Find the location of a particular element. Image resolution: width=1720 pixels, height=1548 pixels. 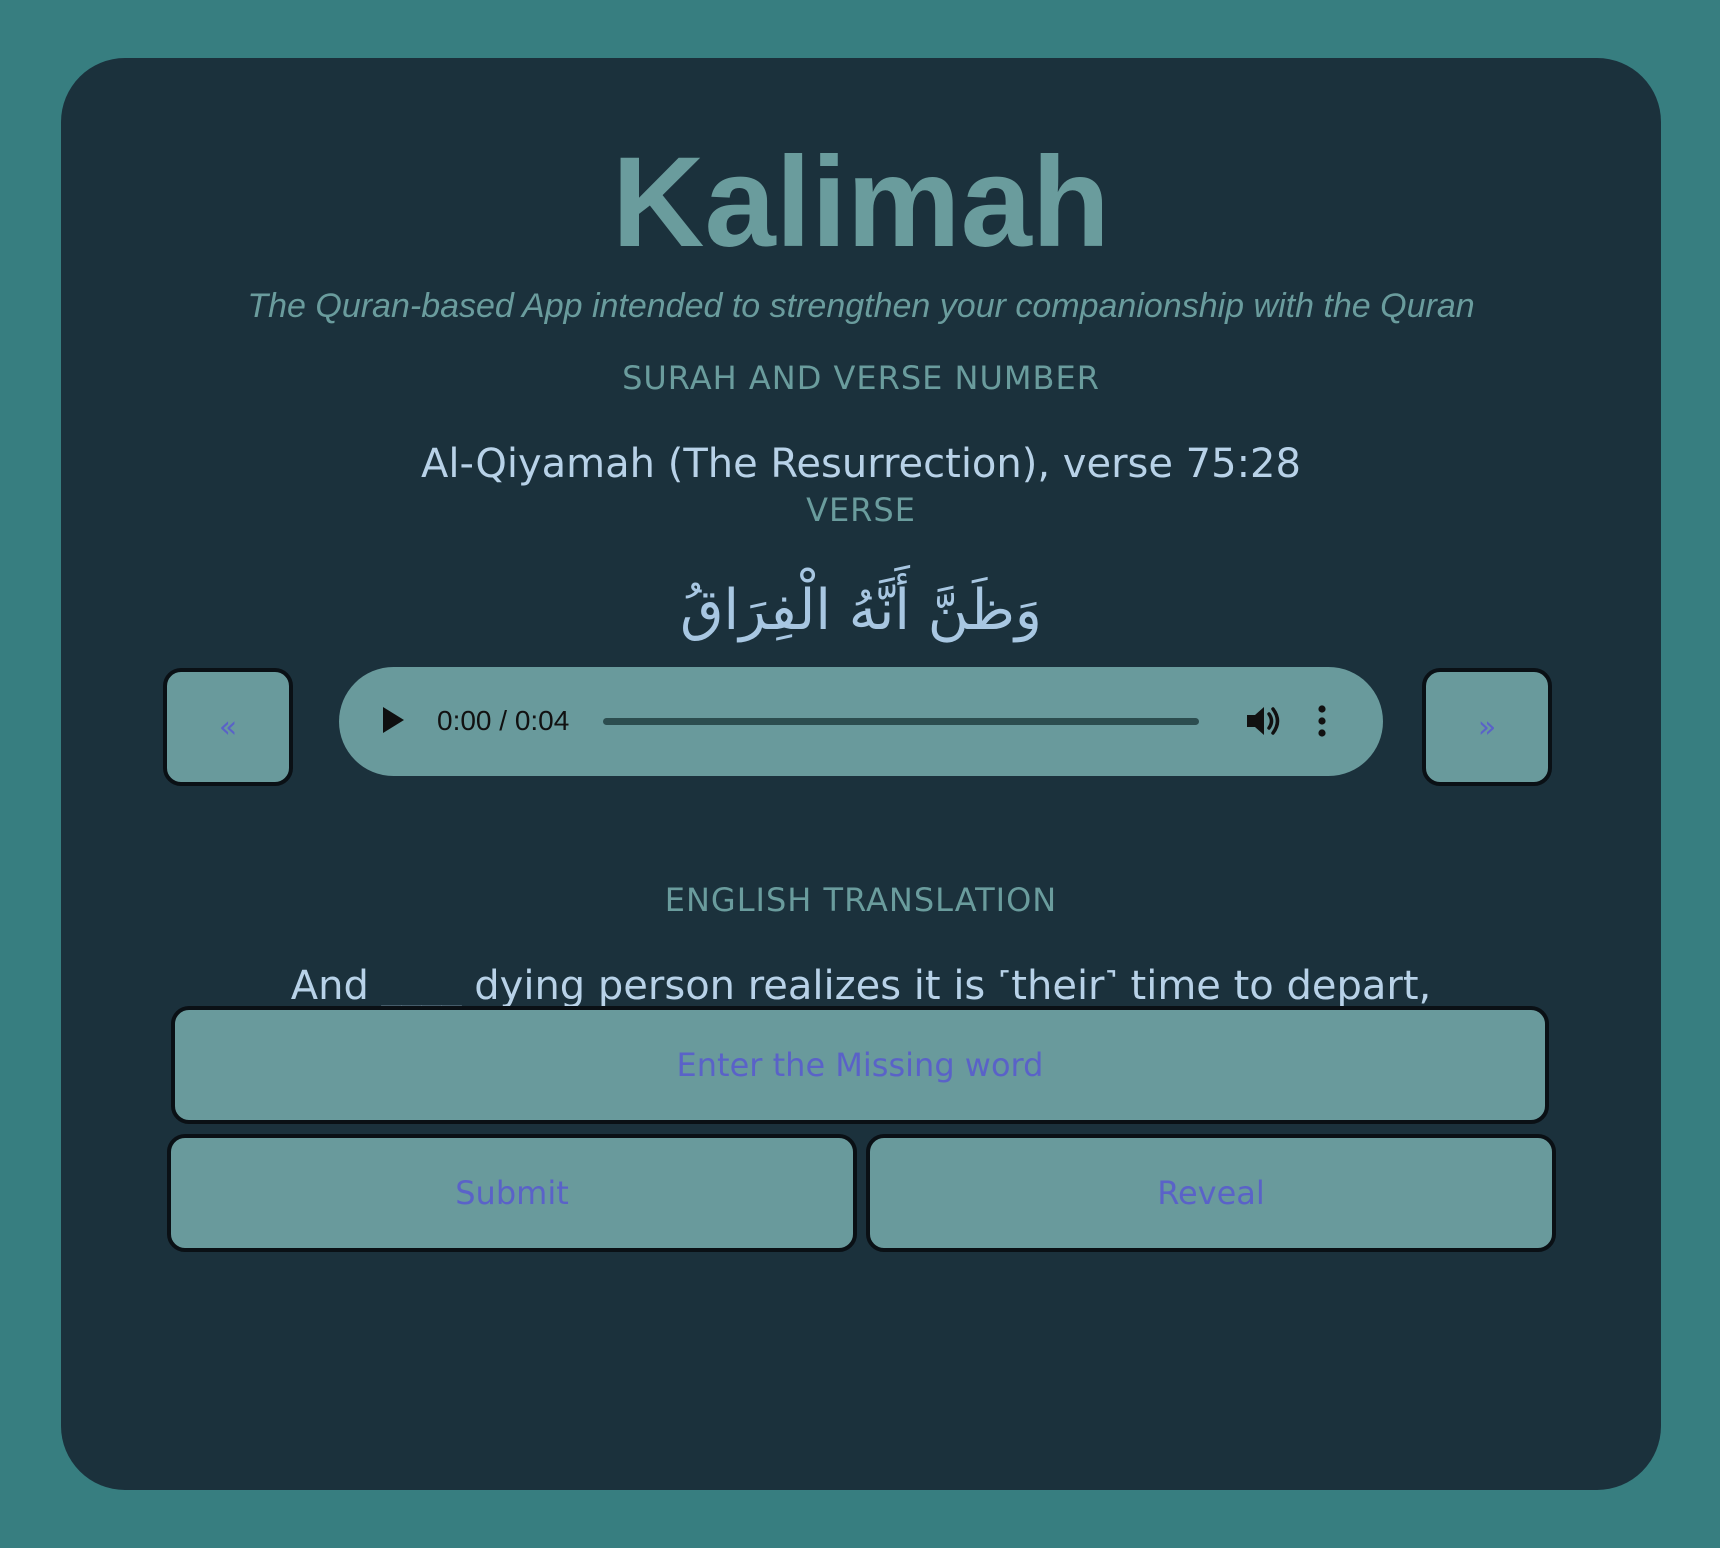

surah-label: SURAH AND VERSE NUMBER is located at coordinates (861, 378).